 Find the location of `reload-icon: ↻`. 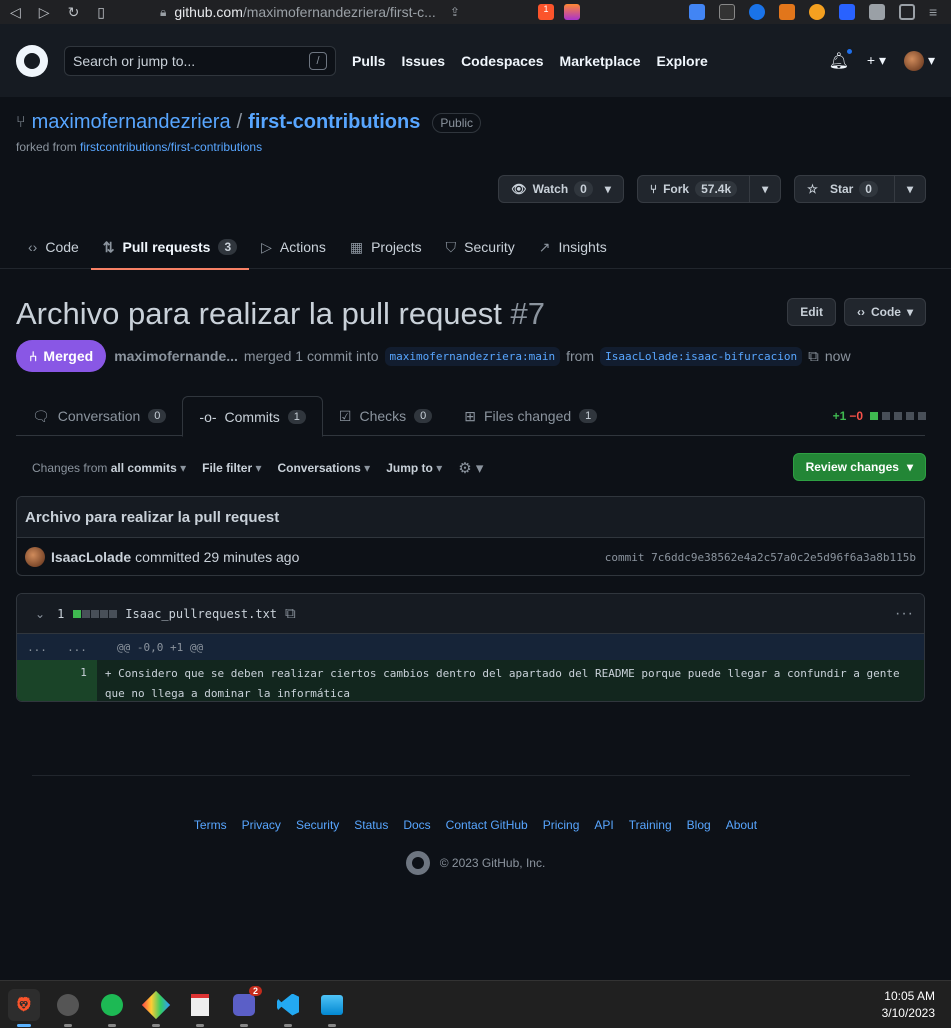

reload-icon: ↻ is located at coordinates (74, 12).